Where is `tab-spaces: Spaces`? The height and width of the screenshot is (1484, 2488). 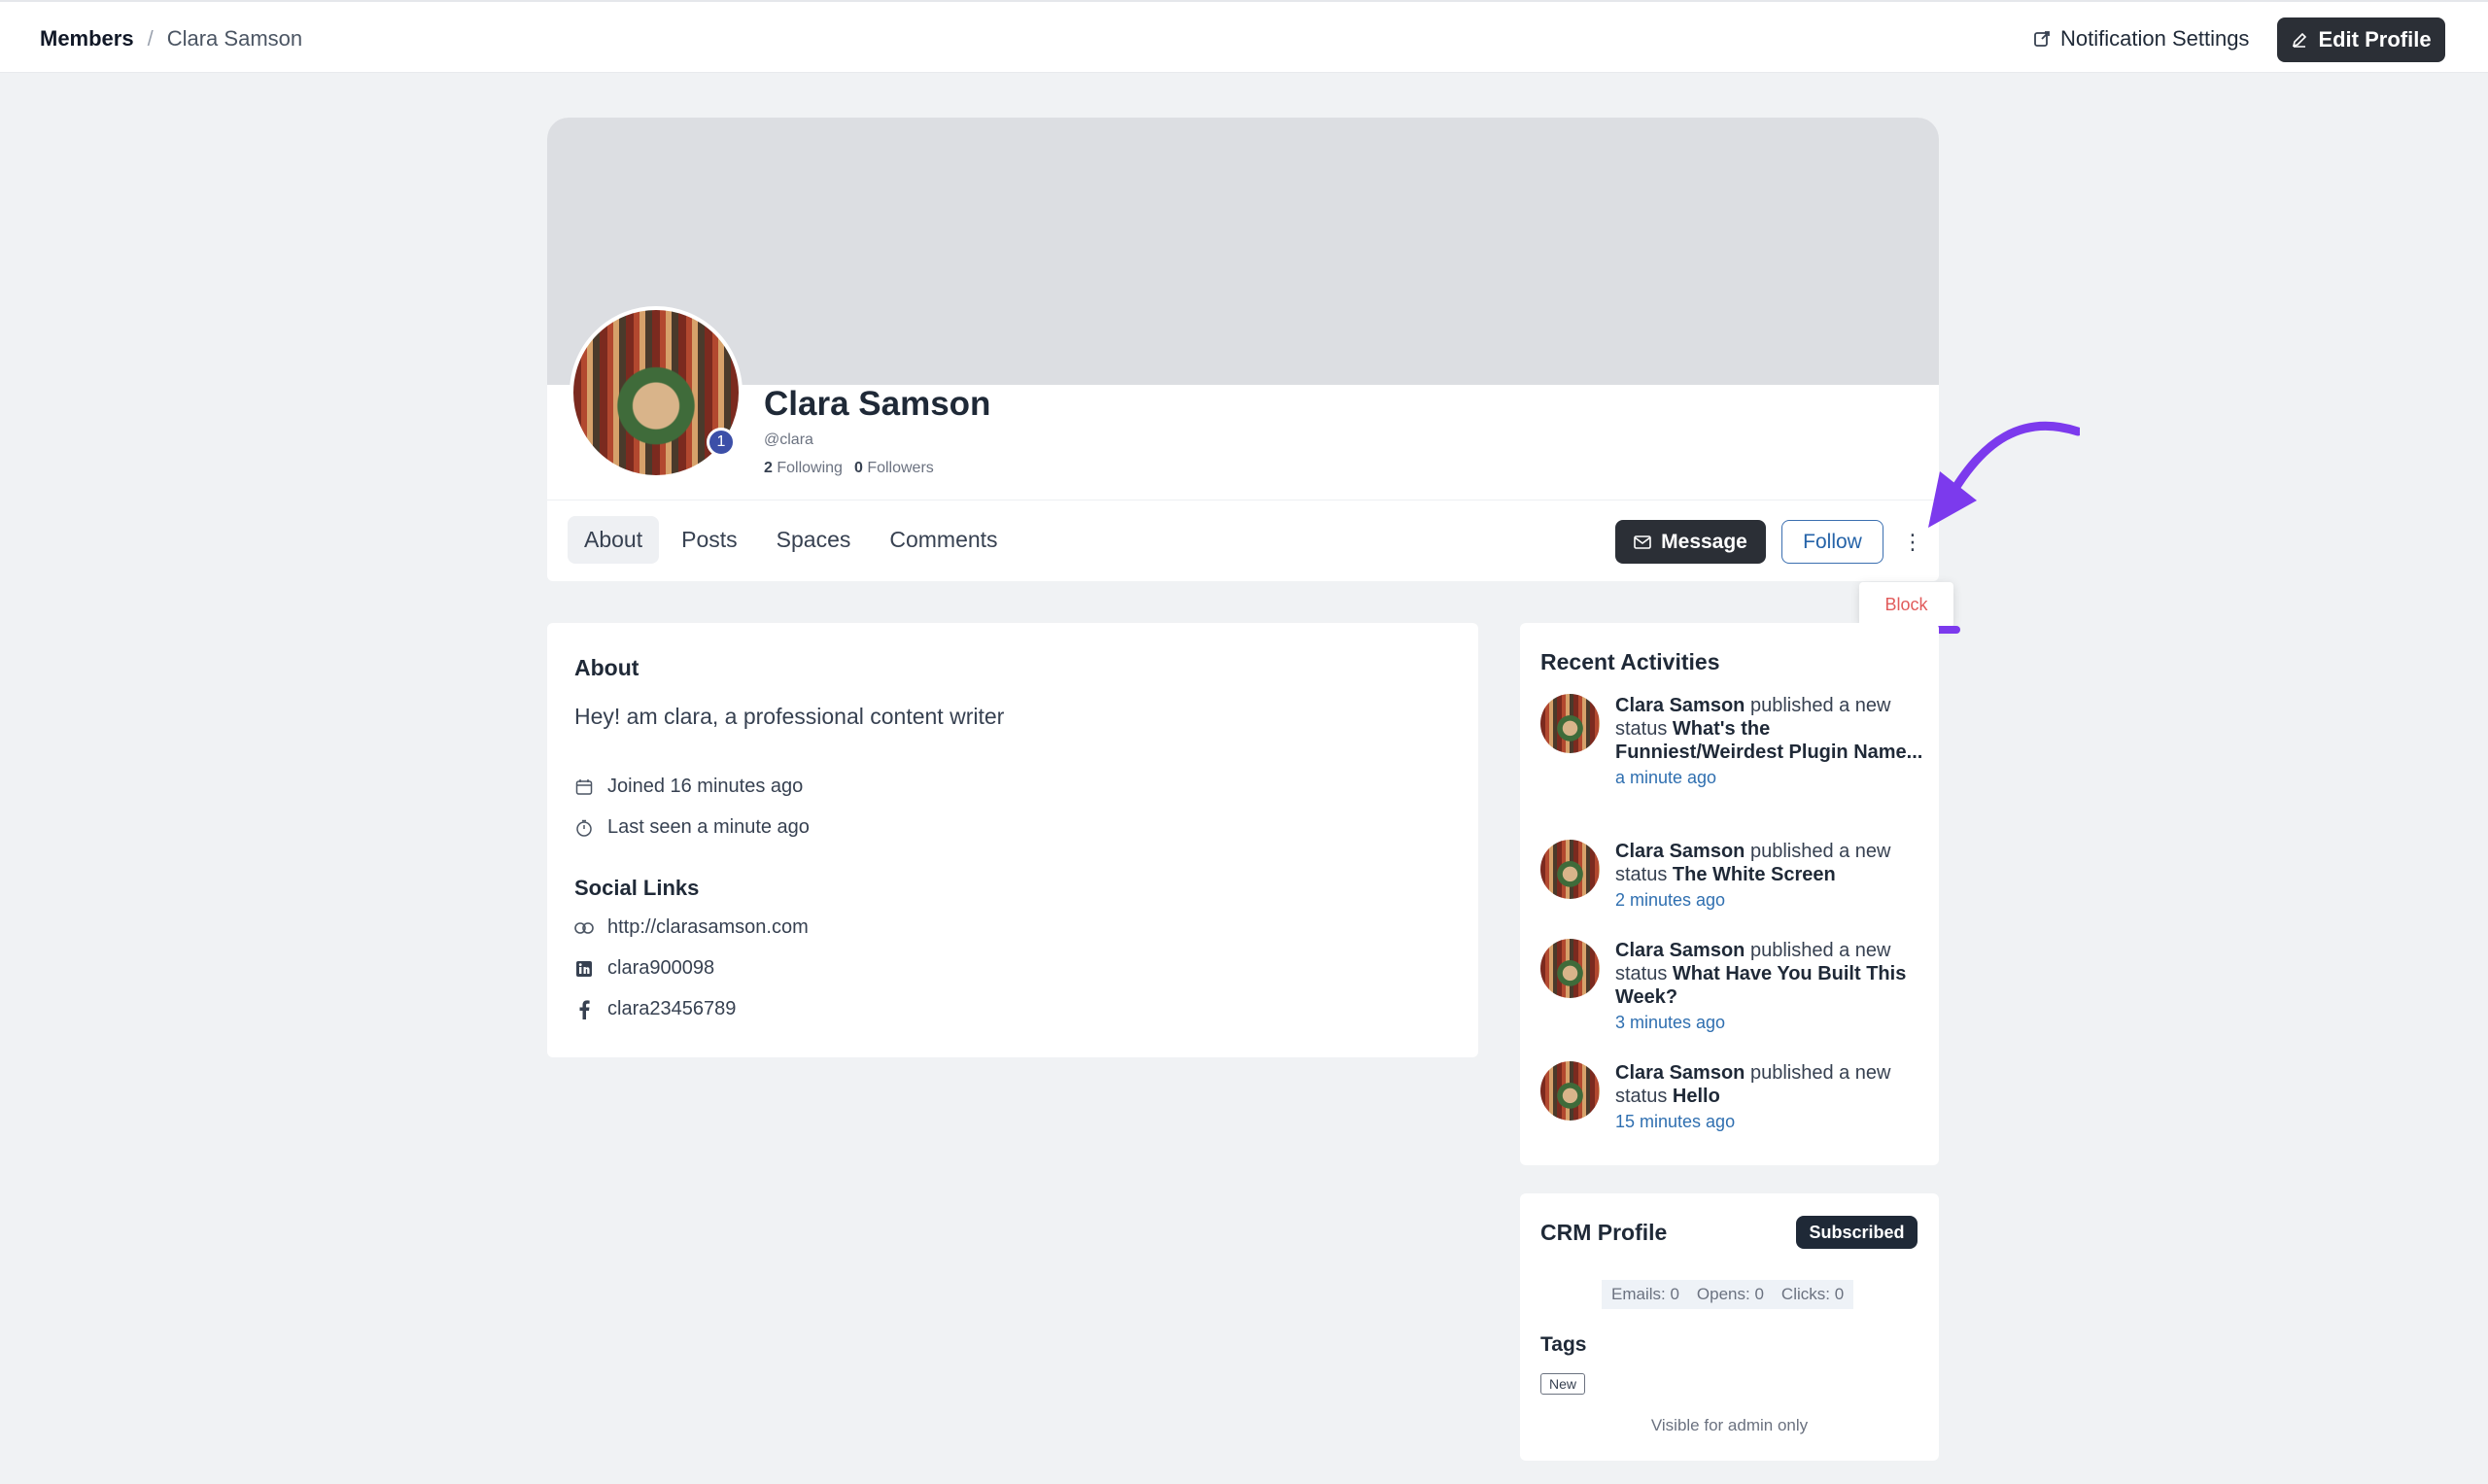 tab-spaces: Spaces is located at coordinates (814, 540).